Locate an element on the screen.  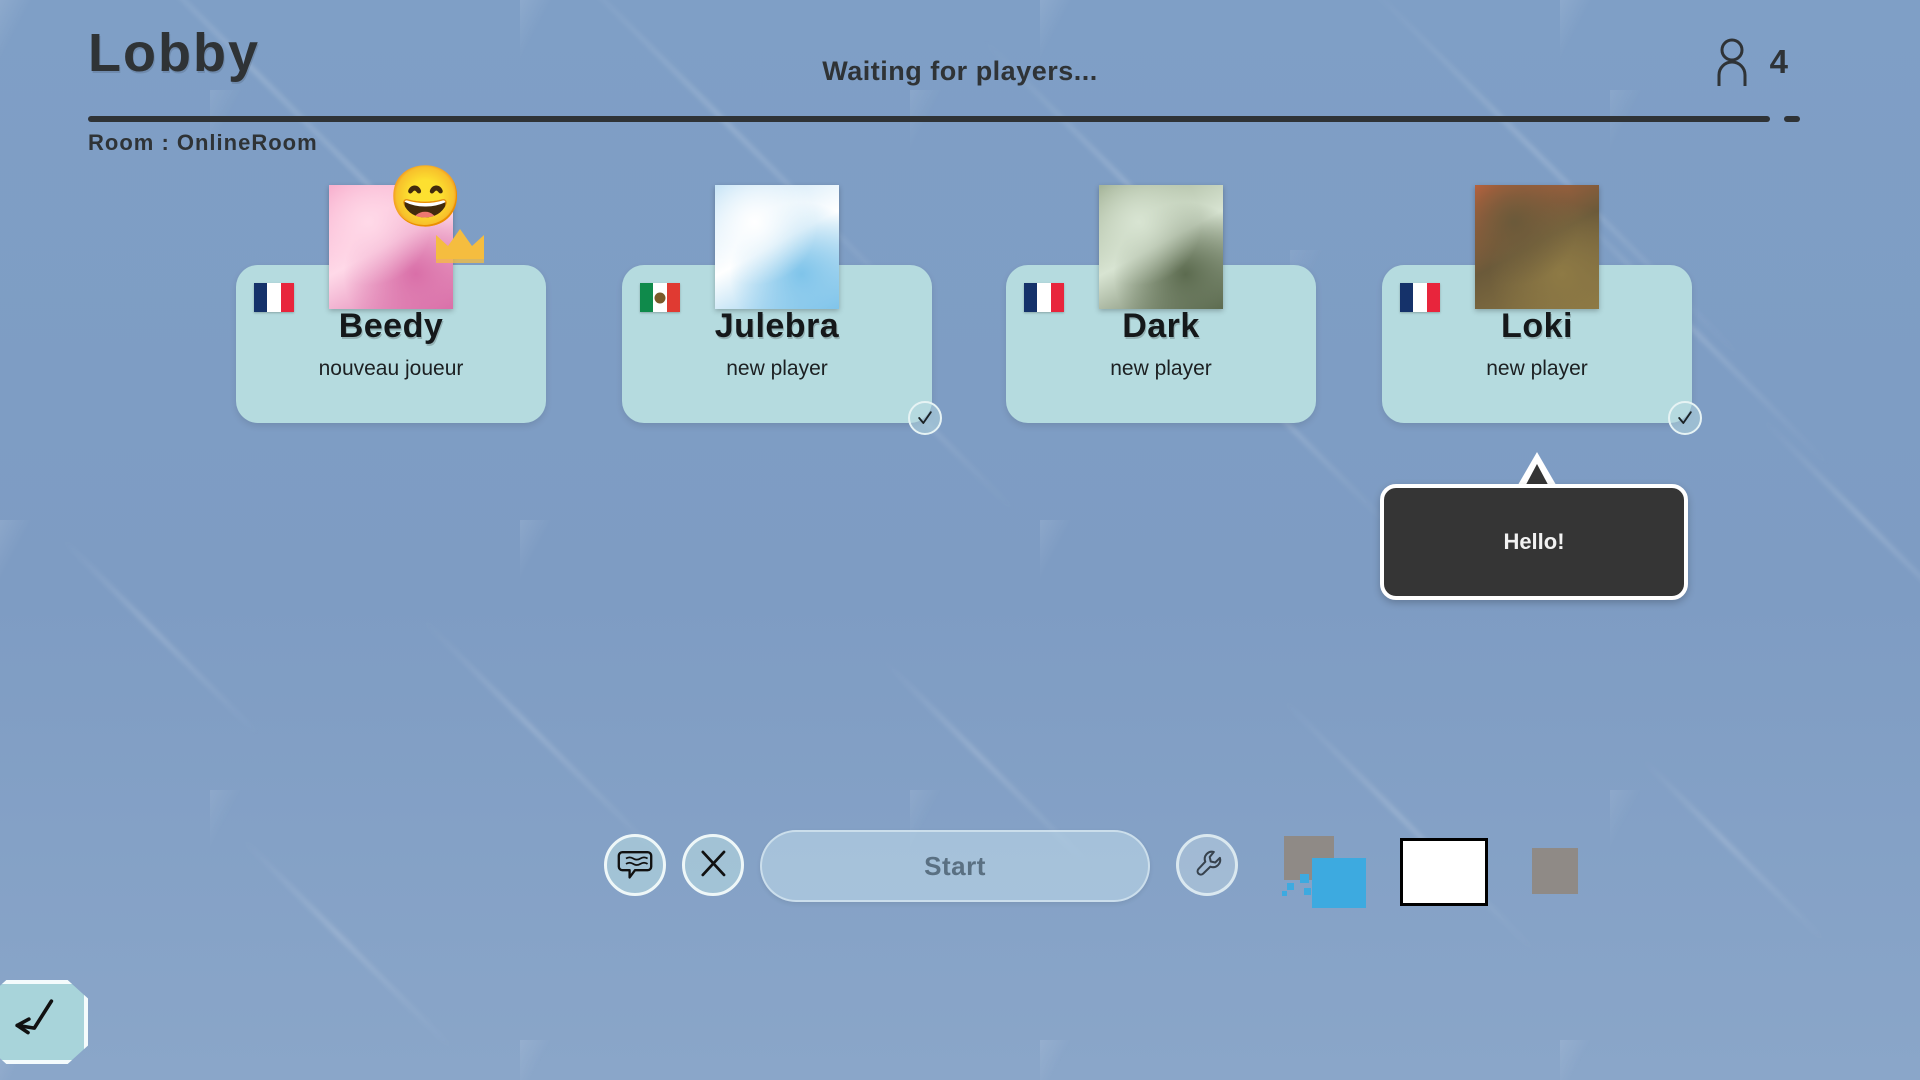
wrench-icon is located at coordinates (1207, 865).